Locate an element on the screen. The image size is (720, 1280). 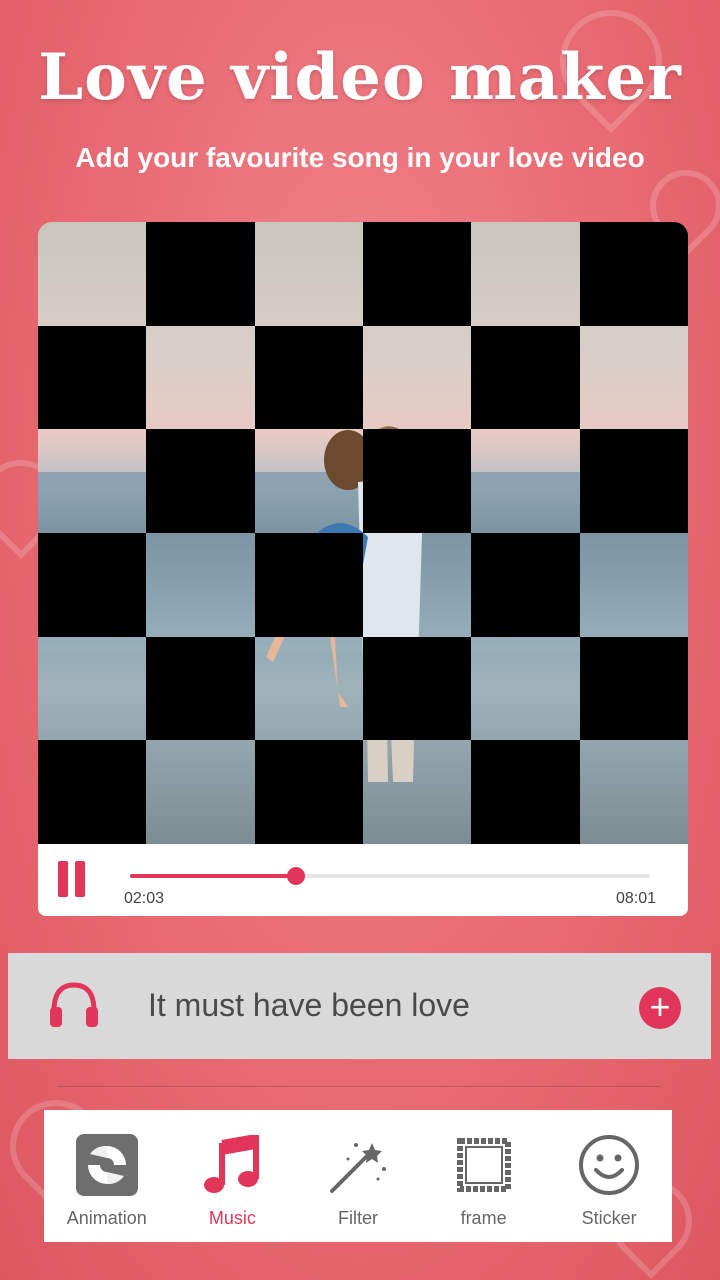
frame-icon is located at coordinates (483, 1165).